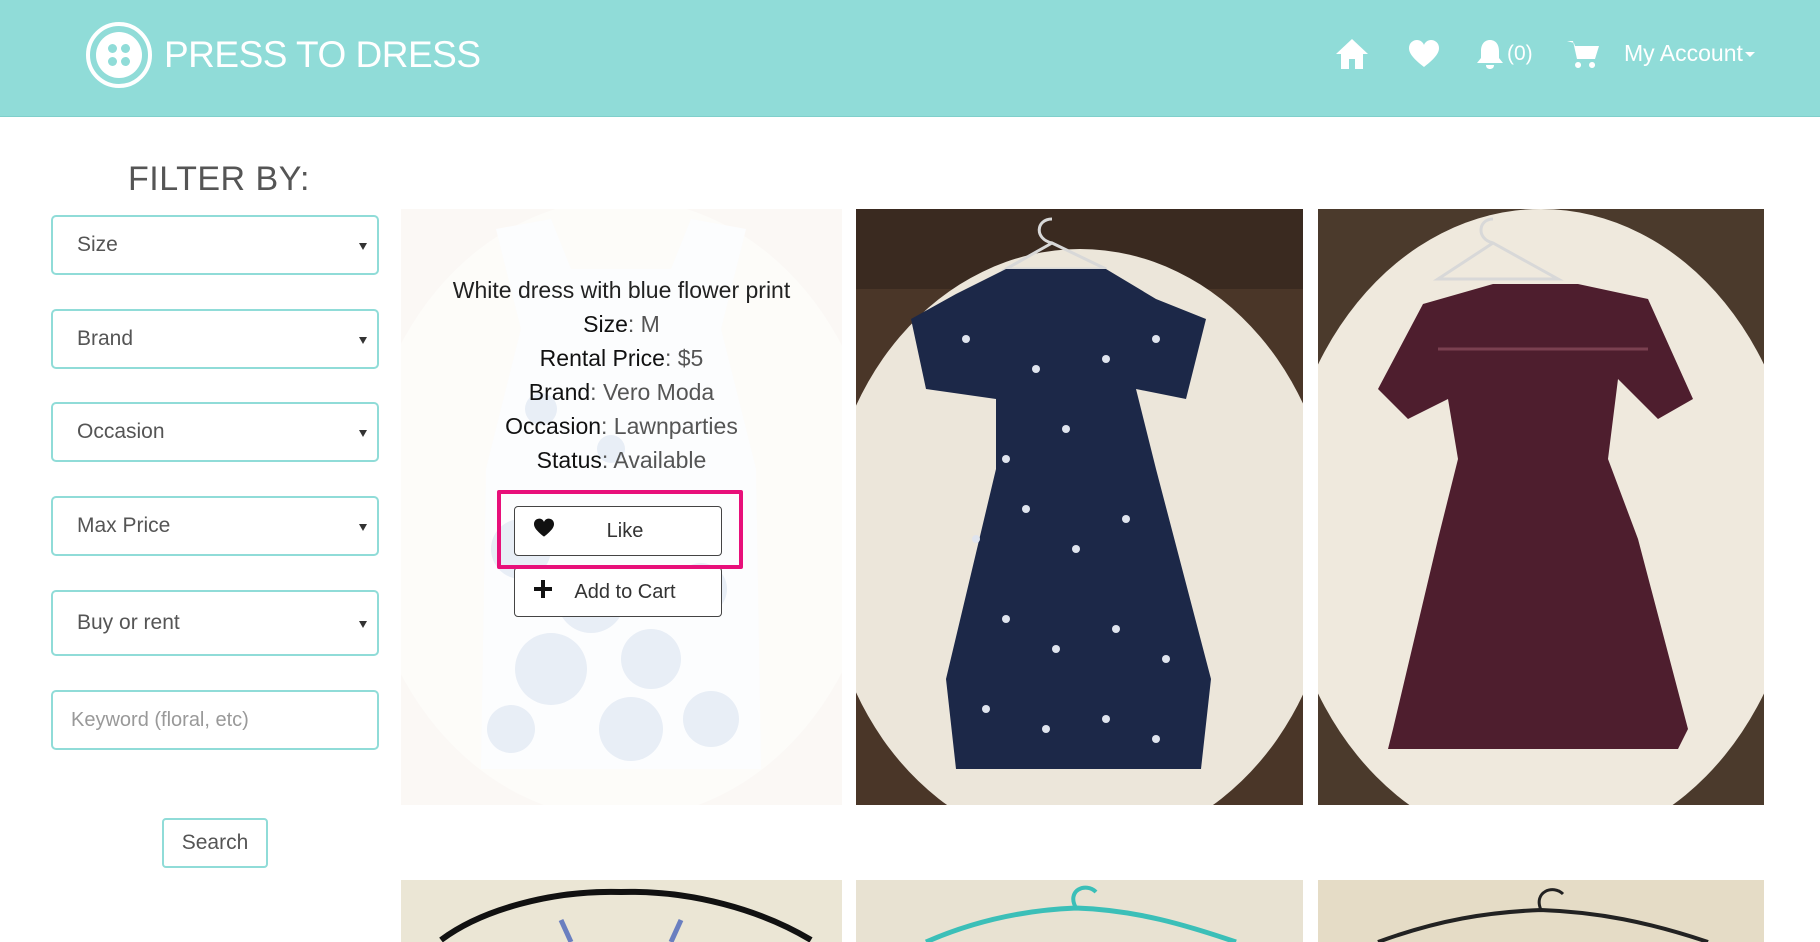 The height and width of the screenshot is (942, 1820). What do you see at coordinates (1583, 54) in the screenshot?
I see `cart-icon` at bounding box center [1583, 54].